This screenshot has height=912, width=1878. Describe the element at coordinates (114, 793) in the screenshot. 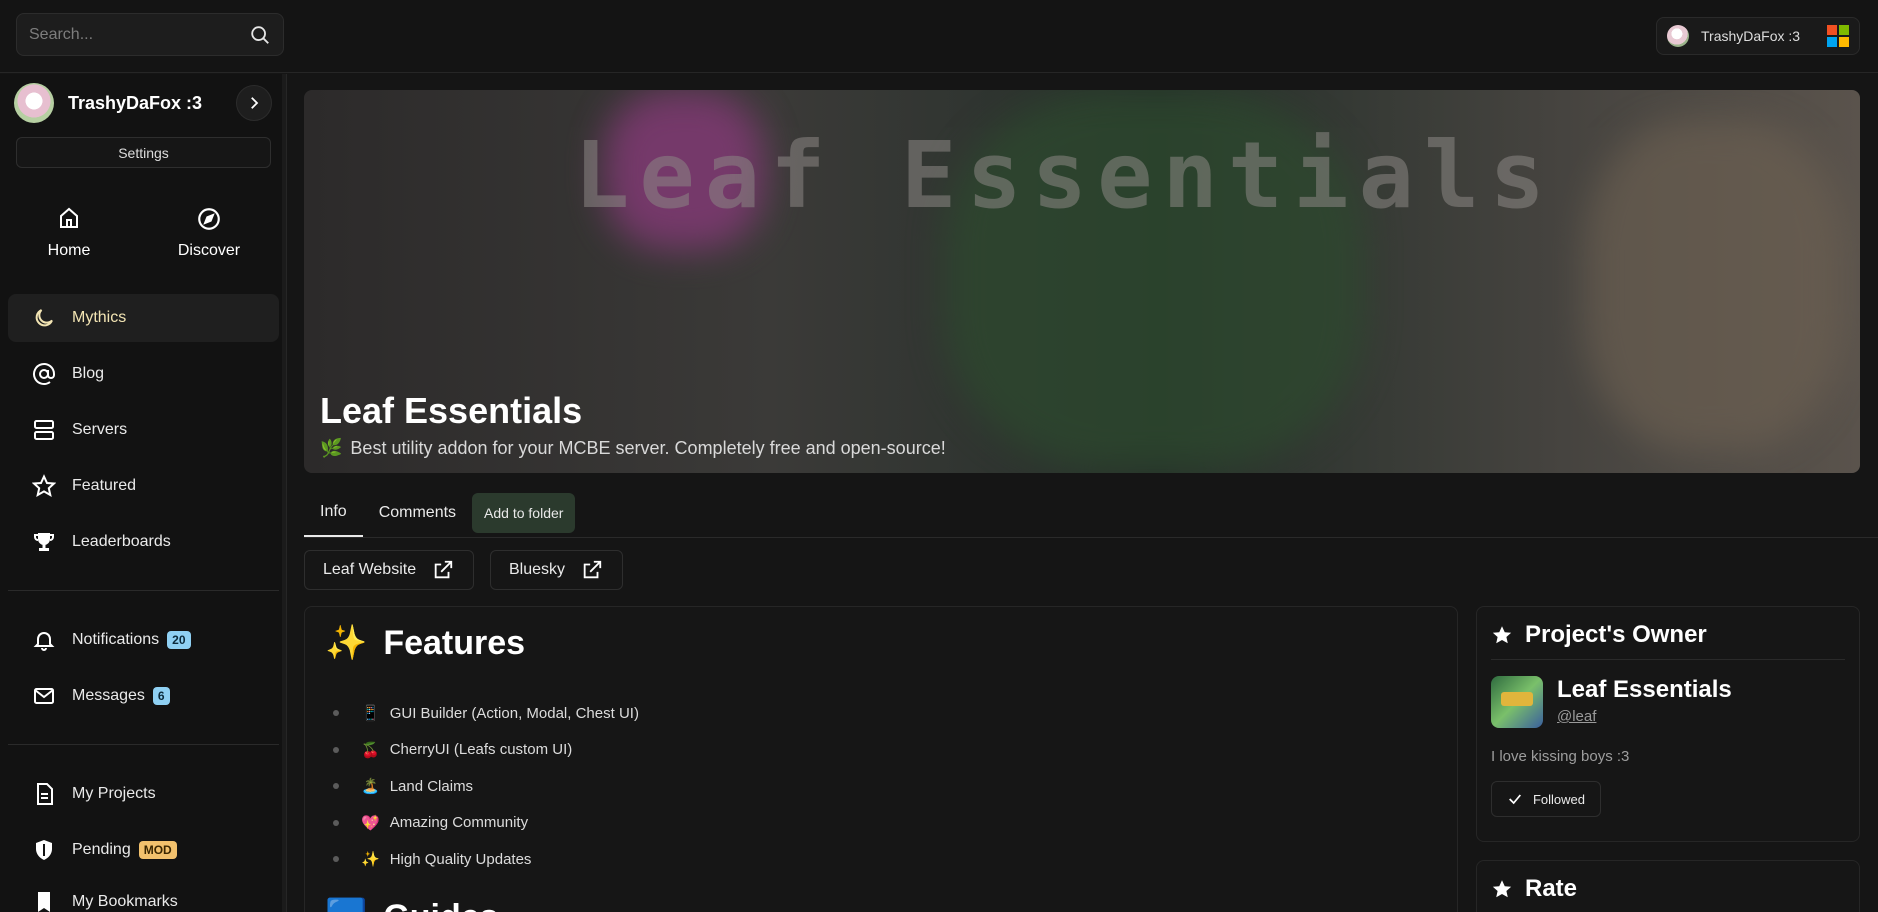

I see `sidebar-item-label: My Projects` at that location.